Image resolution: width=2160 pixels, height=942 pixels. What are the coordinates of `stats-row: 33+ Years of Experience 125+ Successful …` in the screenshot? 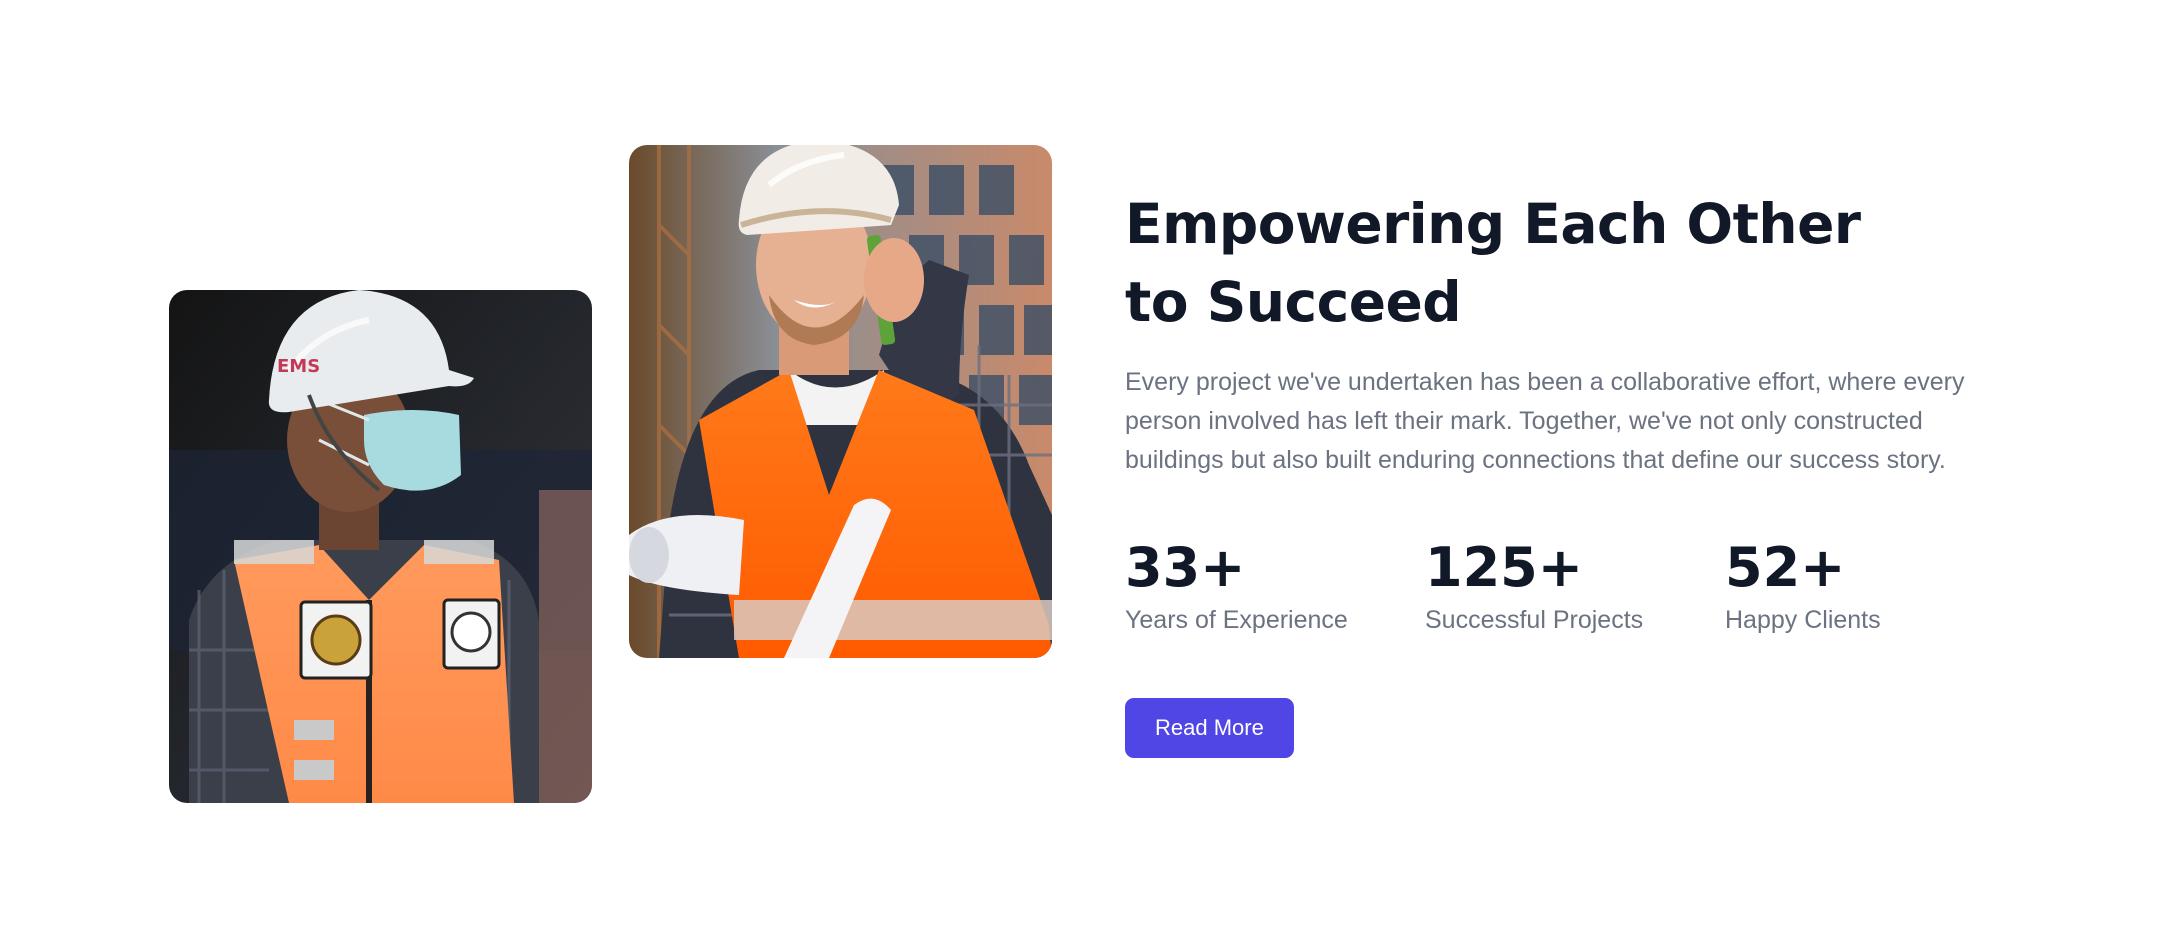 It's located at (1575, 587).